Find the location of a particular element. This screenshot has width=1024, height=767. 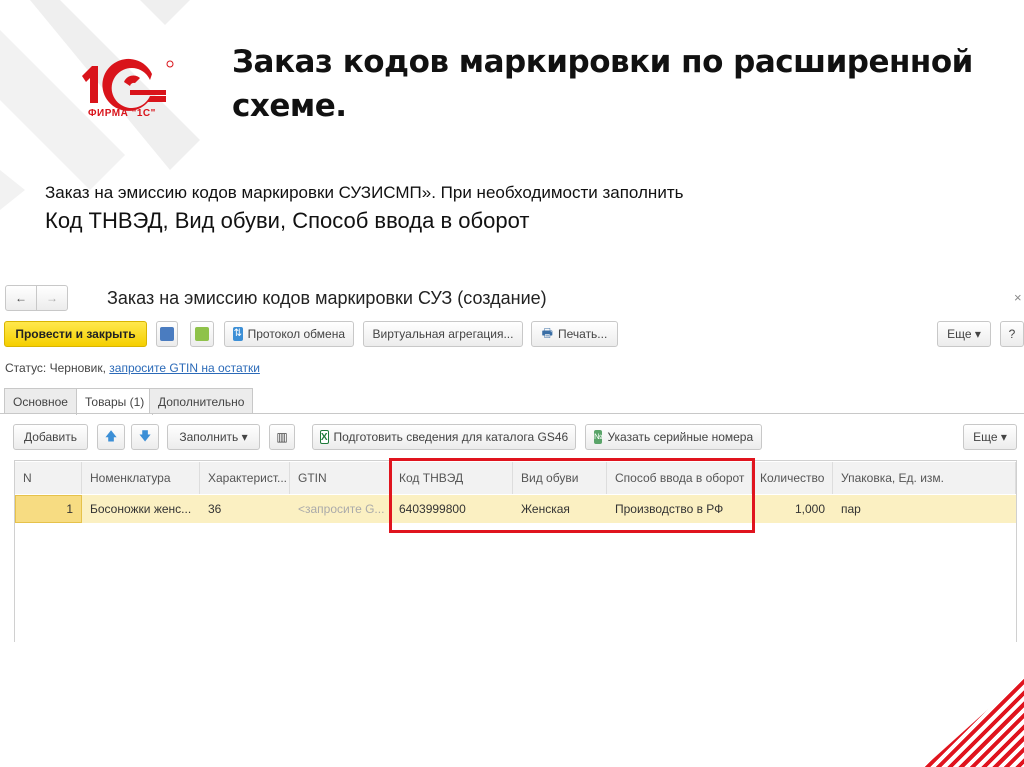

post-document-icon is located at coordinates (202, 334).